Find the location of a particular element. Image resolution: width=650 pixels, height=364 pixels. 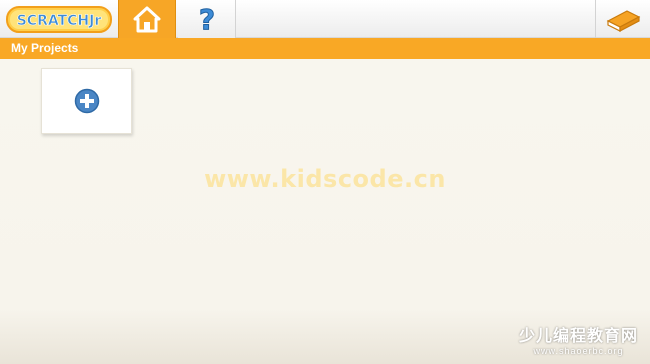

new-project-card is located at coordinates (86, 101).